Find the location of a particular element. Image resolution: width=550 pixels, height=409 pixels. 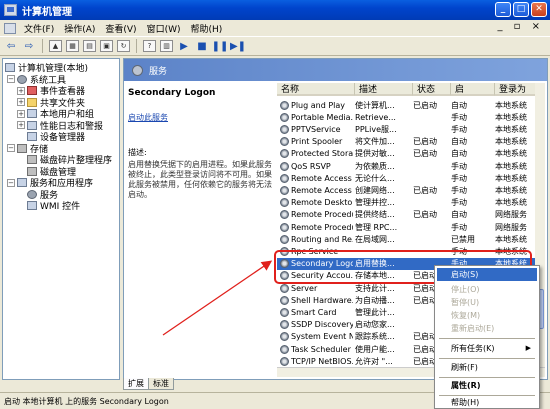

tab-extended: 扩展 is located at coordinates (136, 384).